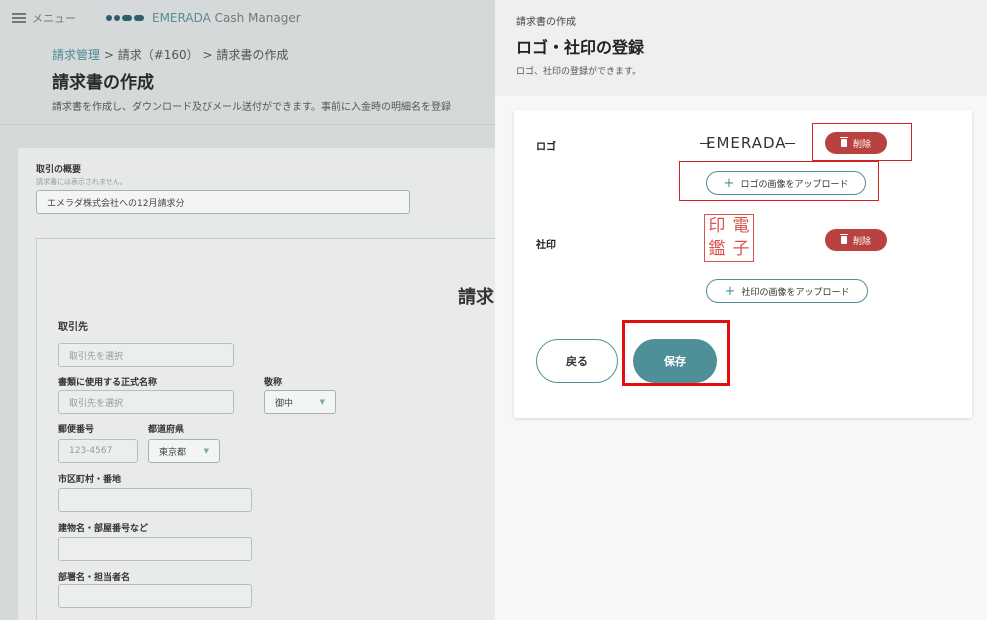 The image size is (987, 620). I want to click on back-button: 戻る, so click(577, 361).